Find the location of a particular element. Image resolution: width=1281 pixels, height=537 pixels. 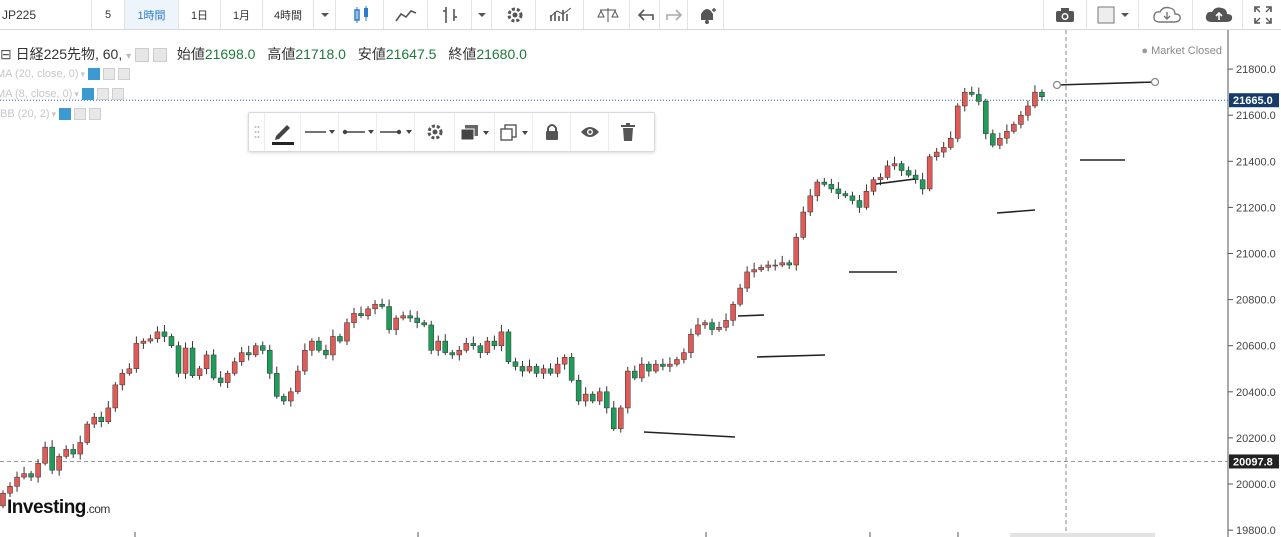

settings-gear-icon is located at coordinates (515, 14).